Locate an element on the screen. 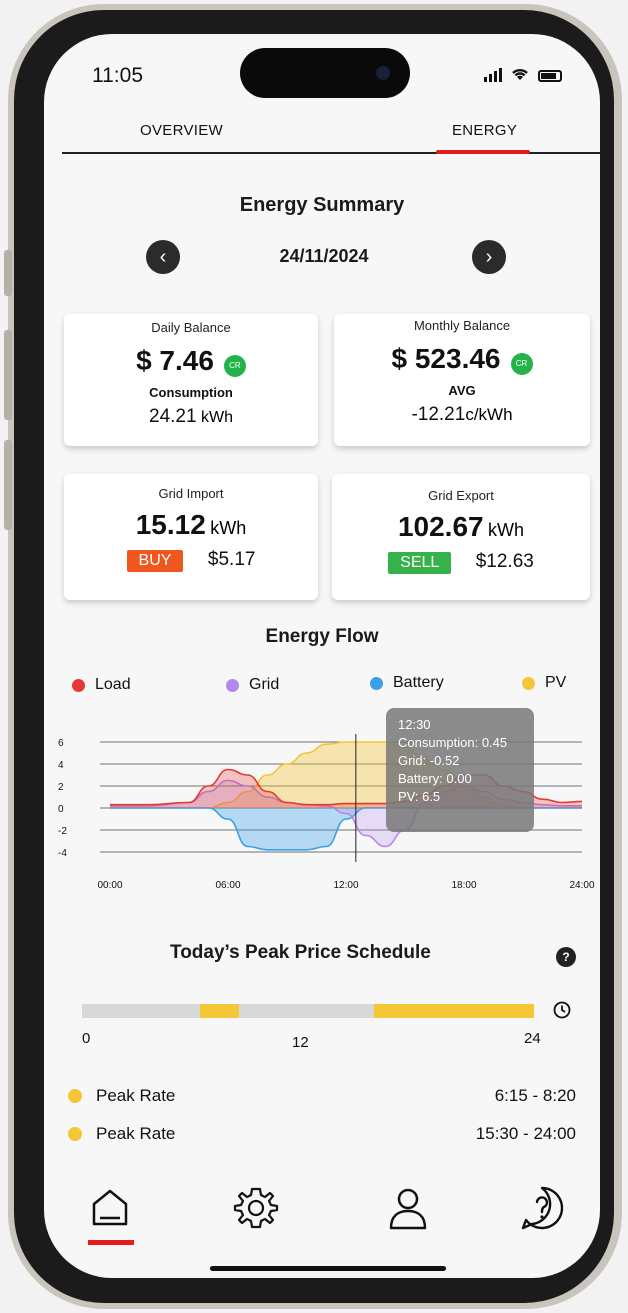 The width and height of the screenshot is (628, 1313). home-icon is located at coordinates (110, 1208).